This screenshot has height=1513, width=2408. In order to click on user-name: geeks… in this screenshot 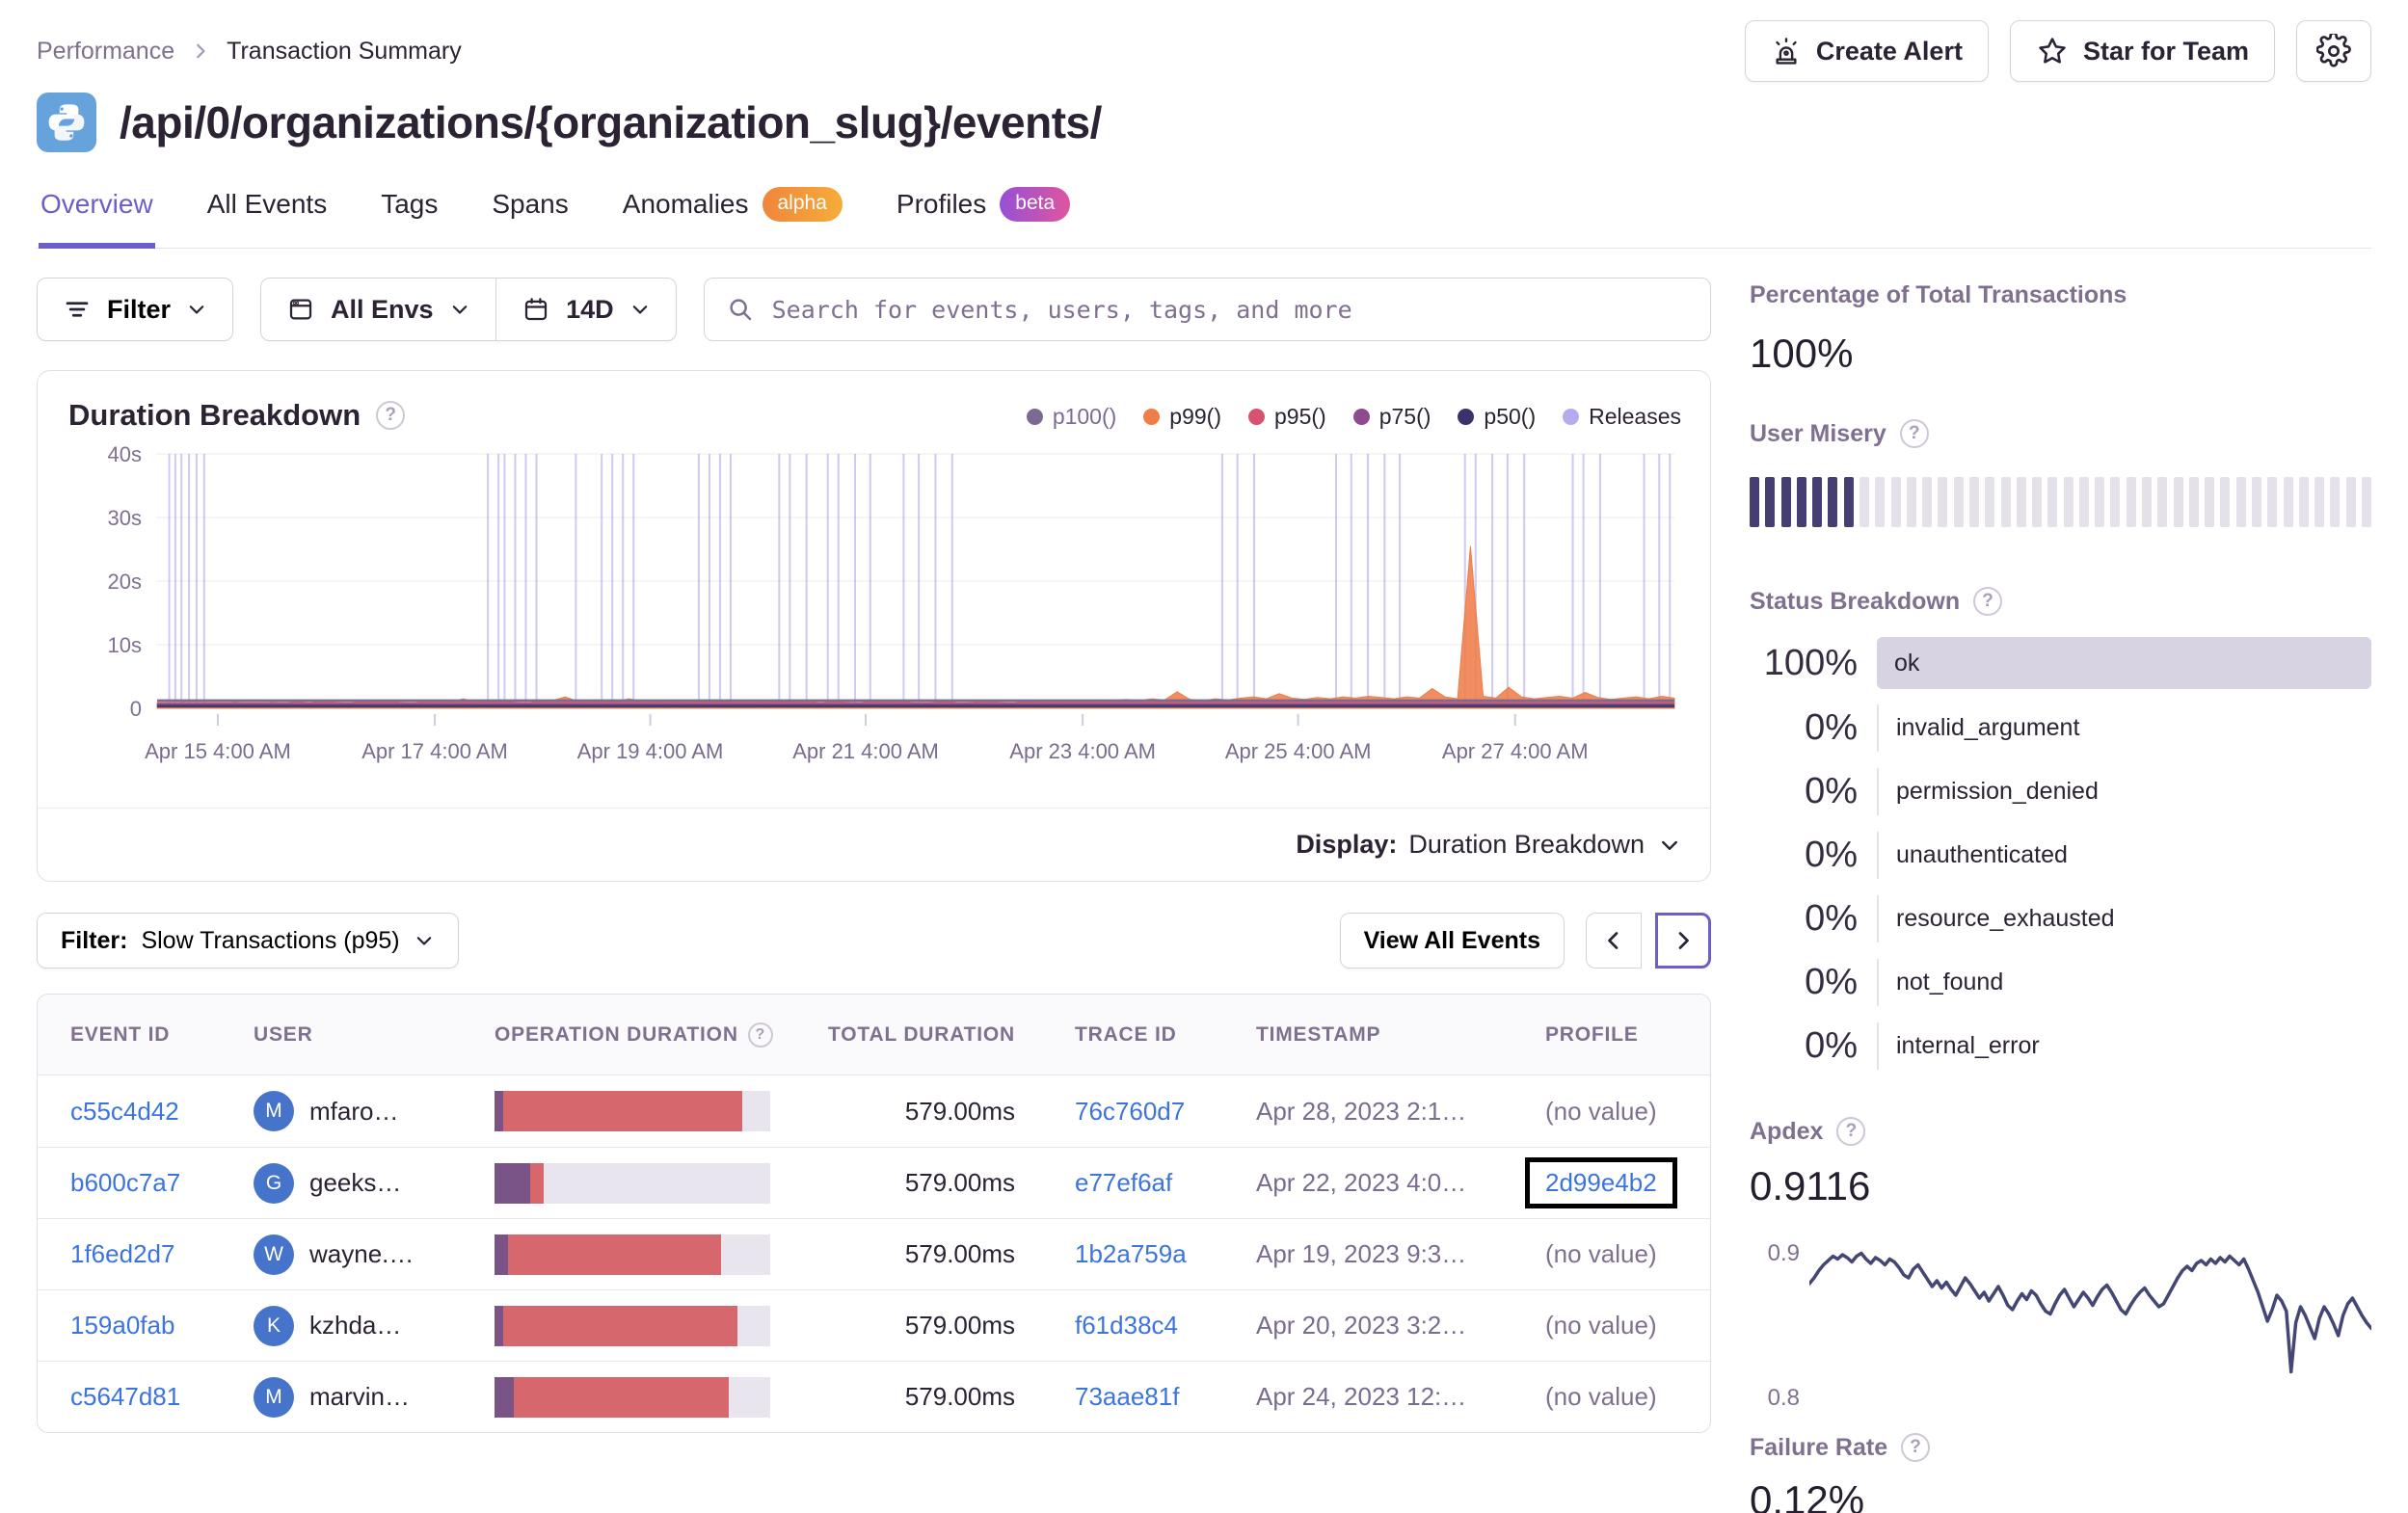, I will do `click(355, 1182)`.